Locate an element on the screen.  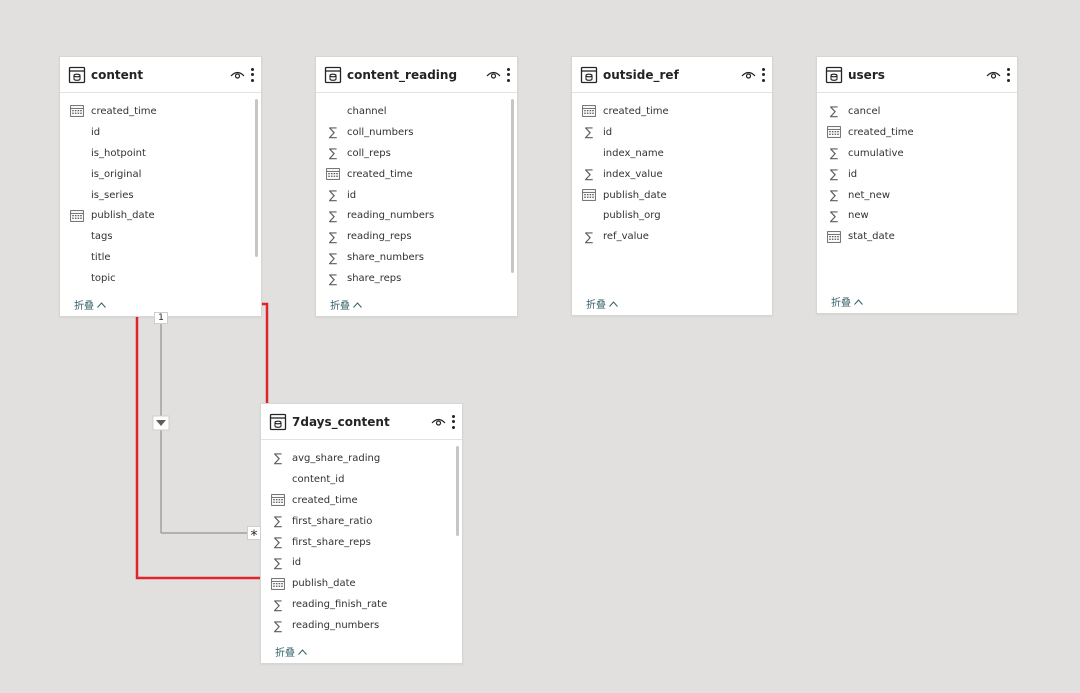
field-item: ∑ reading_reps is located at coordinates (416, 236).